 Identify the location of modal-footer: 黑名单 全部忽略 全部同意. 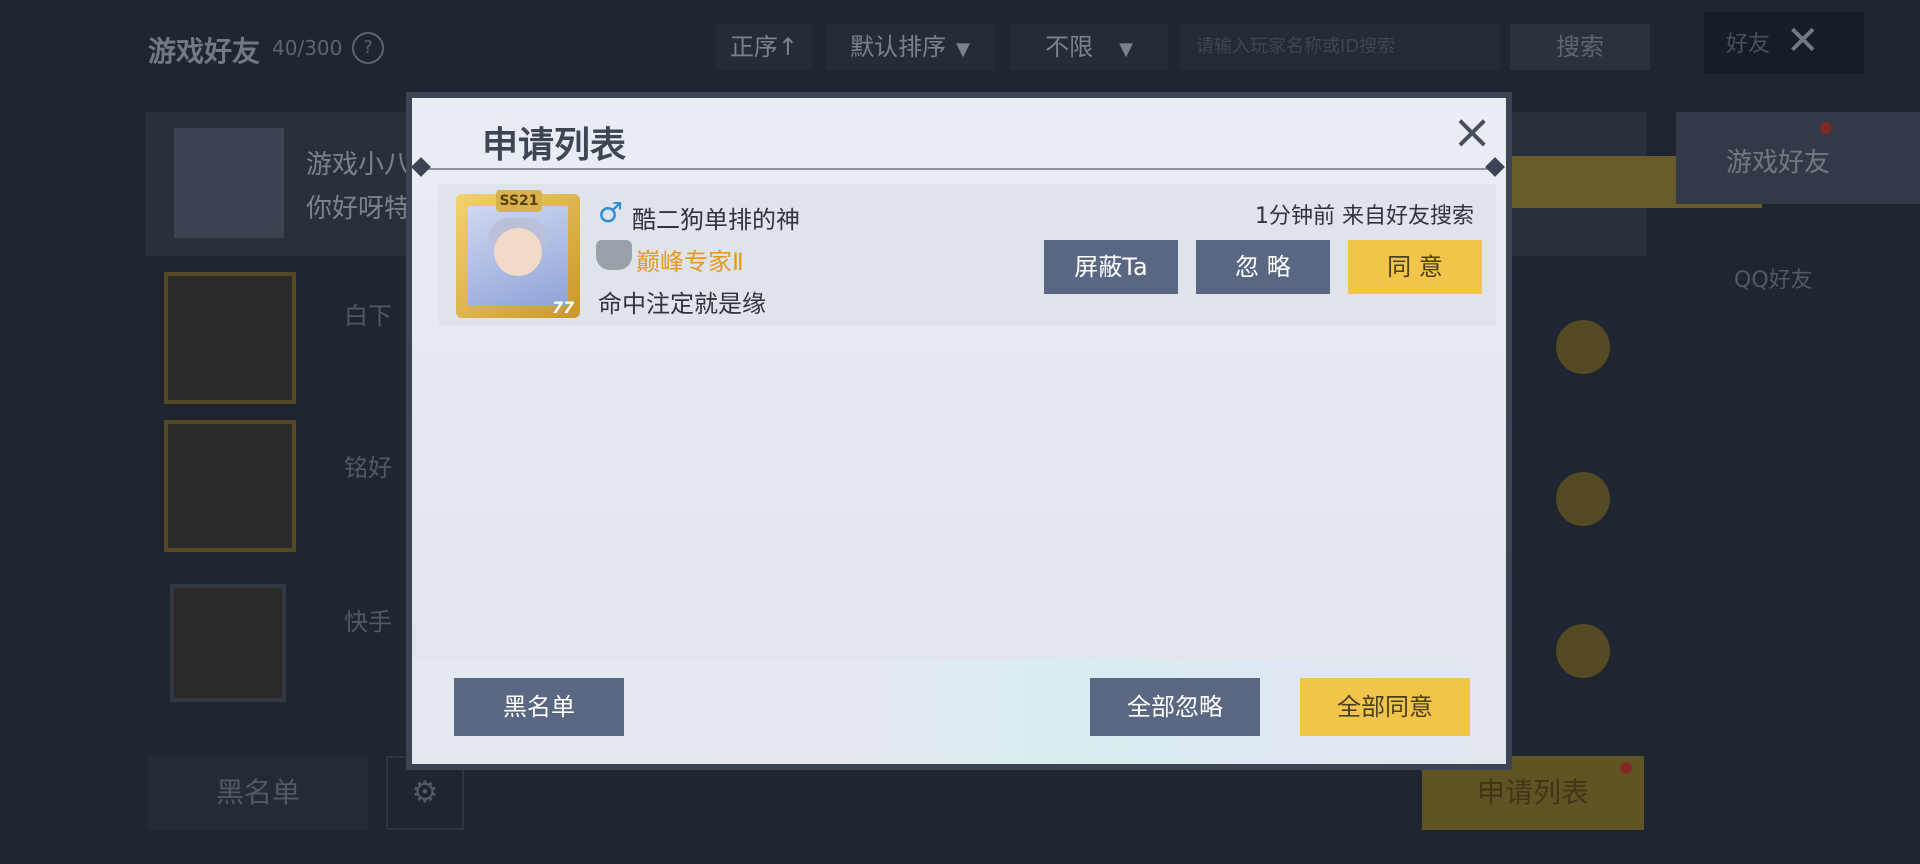
(959, 712).